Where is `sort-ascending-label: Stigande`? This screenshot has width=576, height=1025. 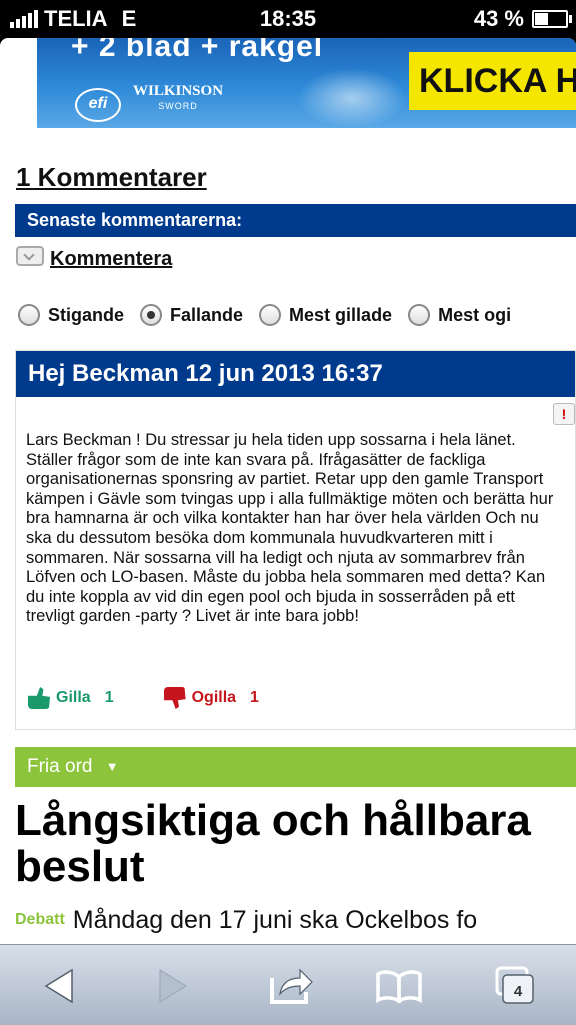
sort-ascending-label: Stigande is located at coordinates (86, 314).